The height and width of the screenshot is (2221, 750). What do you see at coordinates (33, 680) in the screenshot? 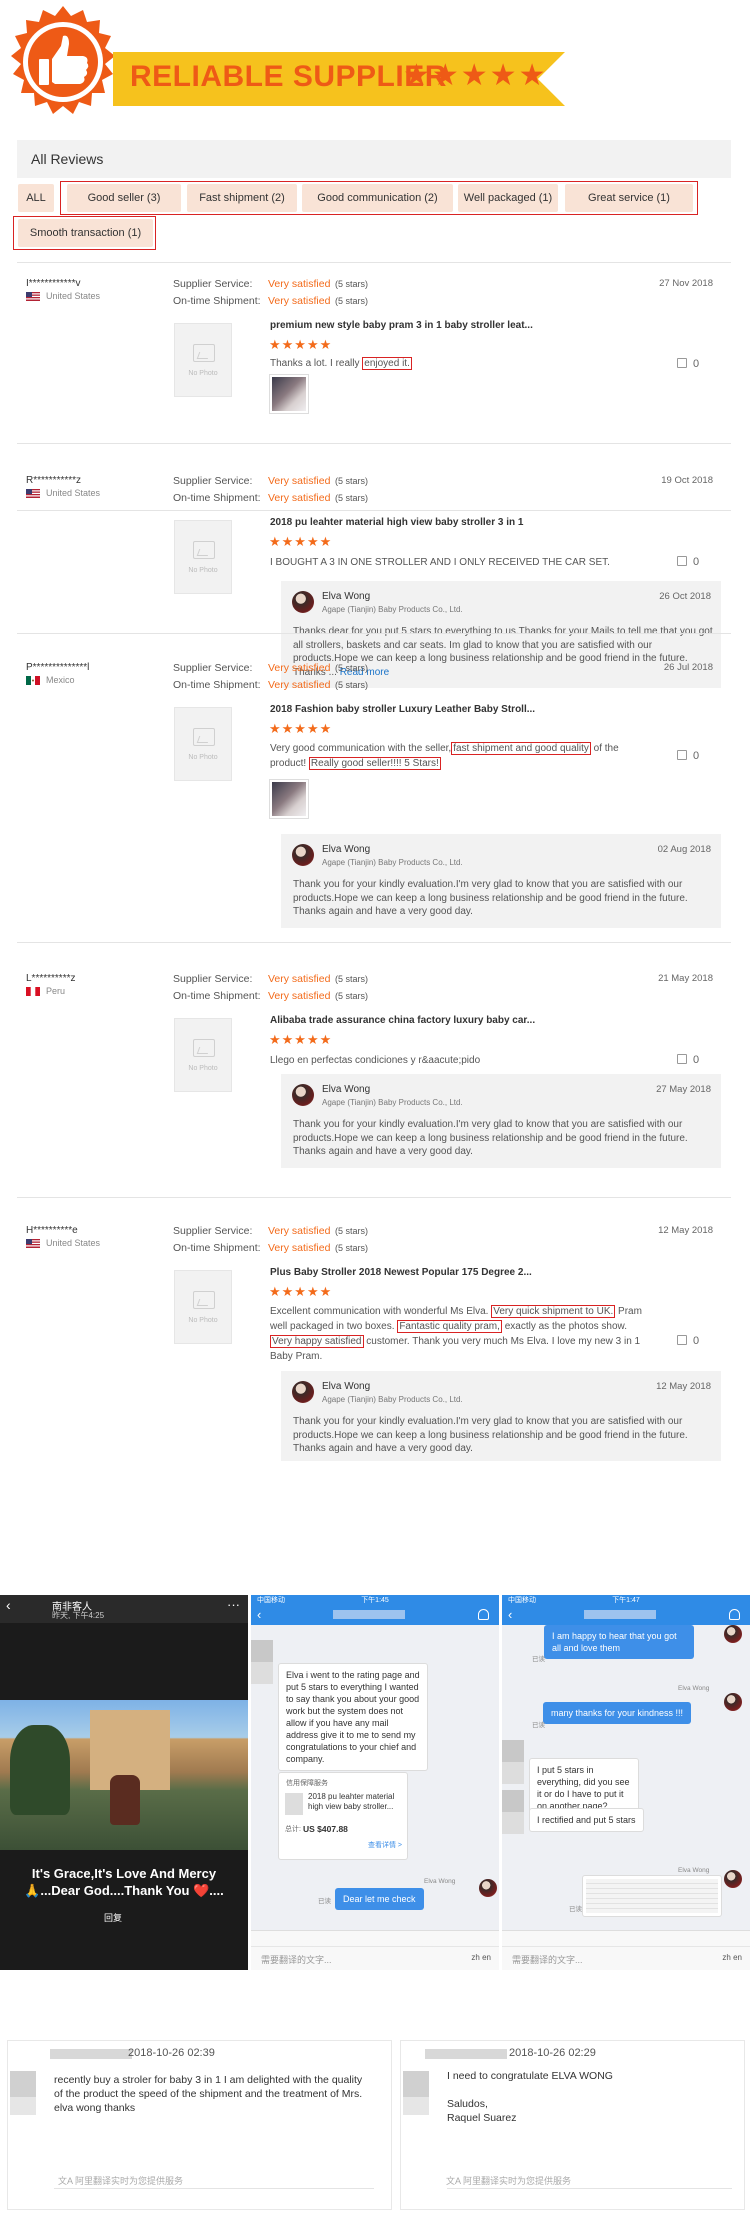
I see `mexico-flag-icon` at bounding box center [33, 680].